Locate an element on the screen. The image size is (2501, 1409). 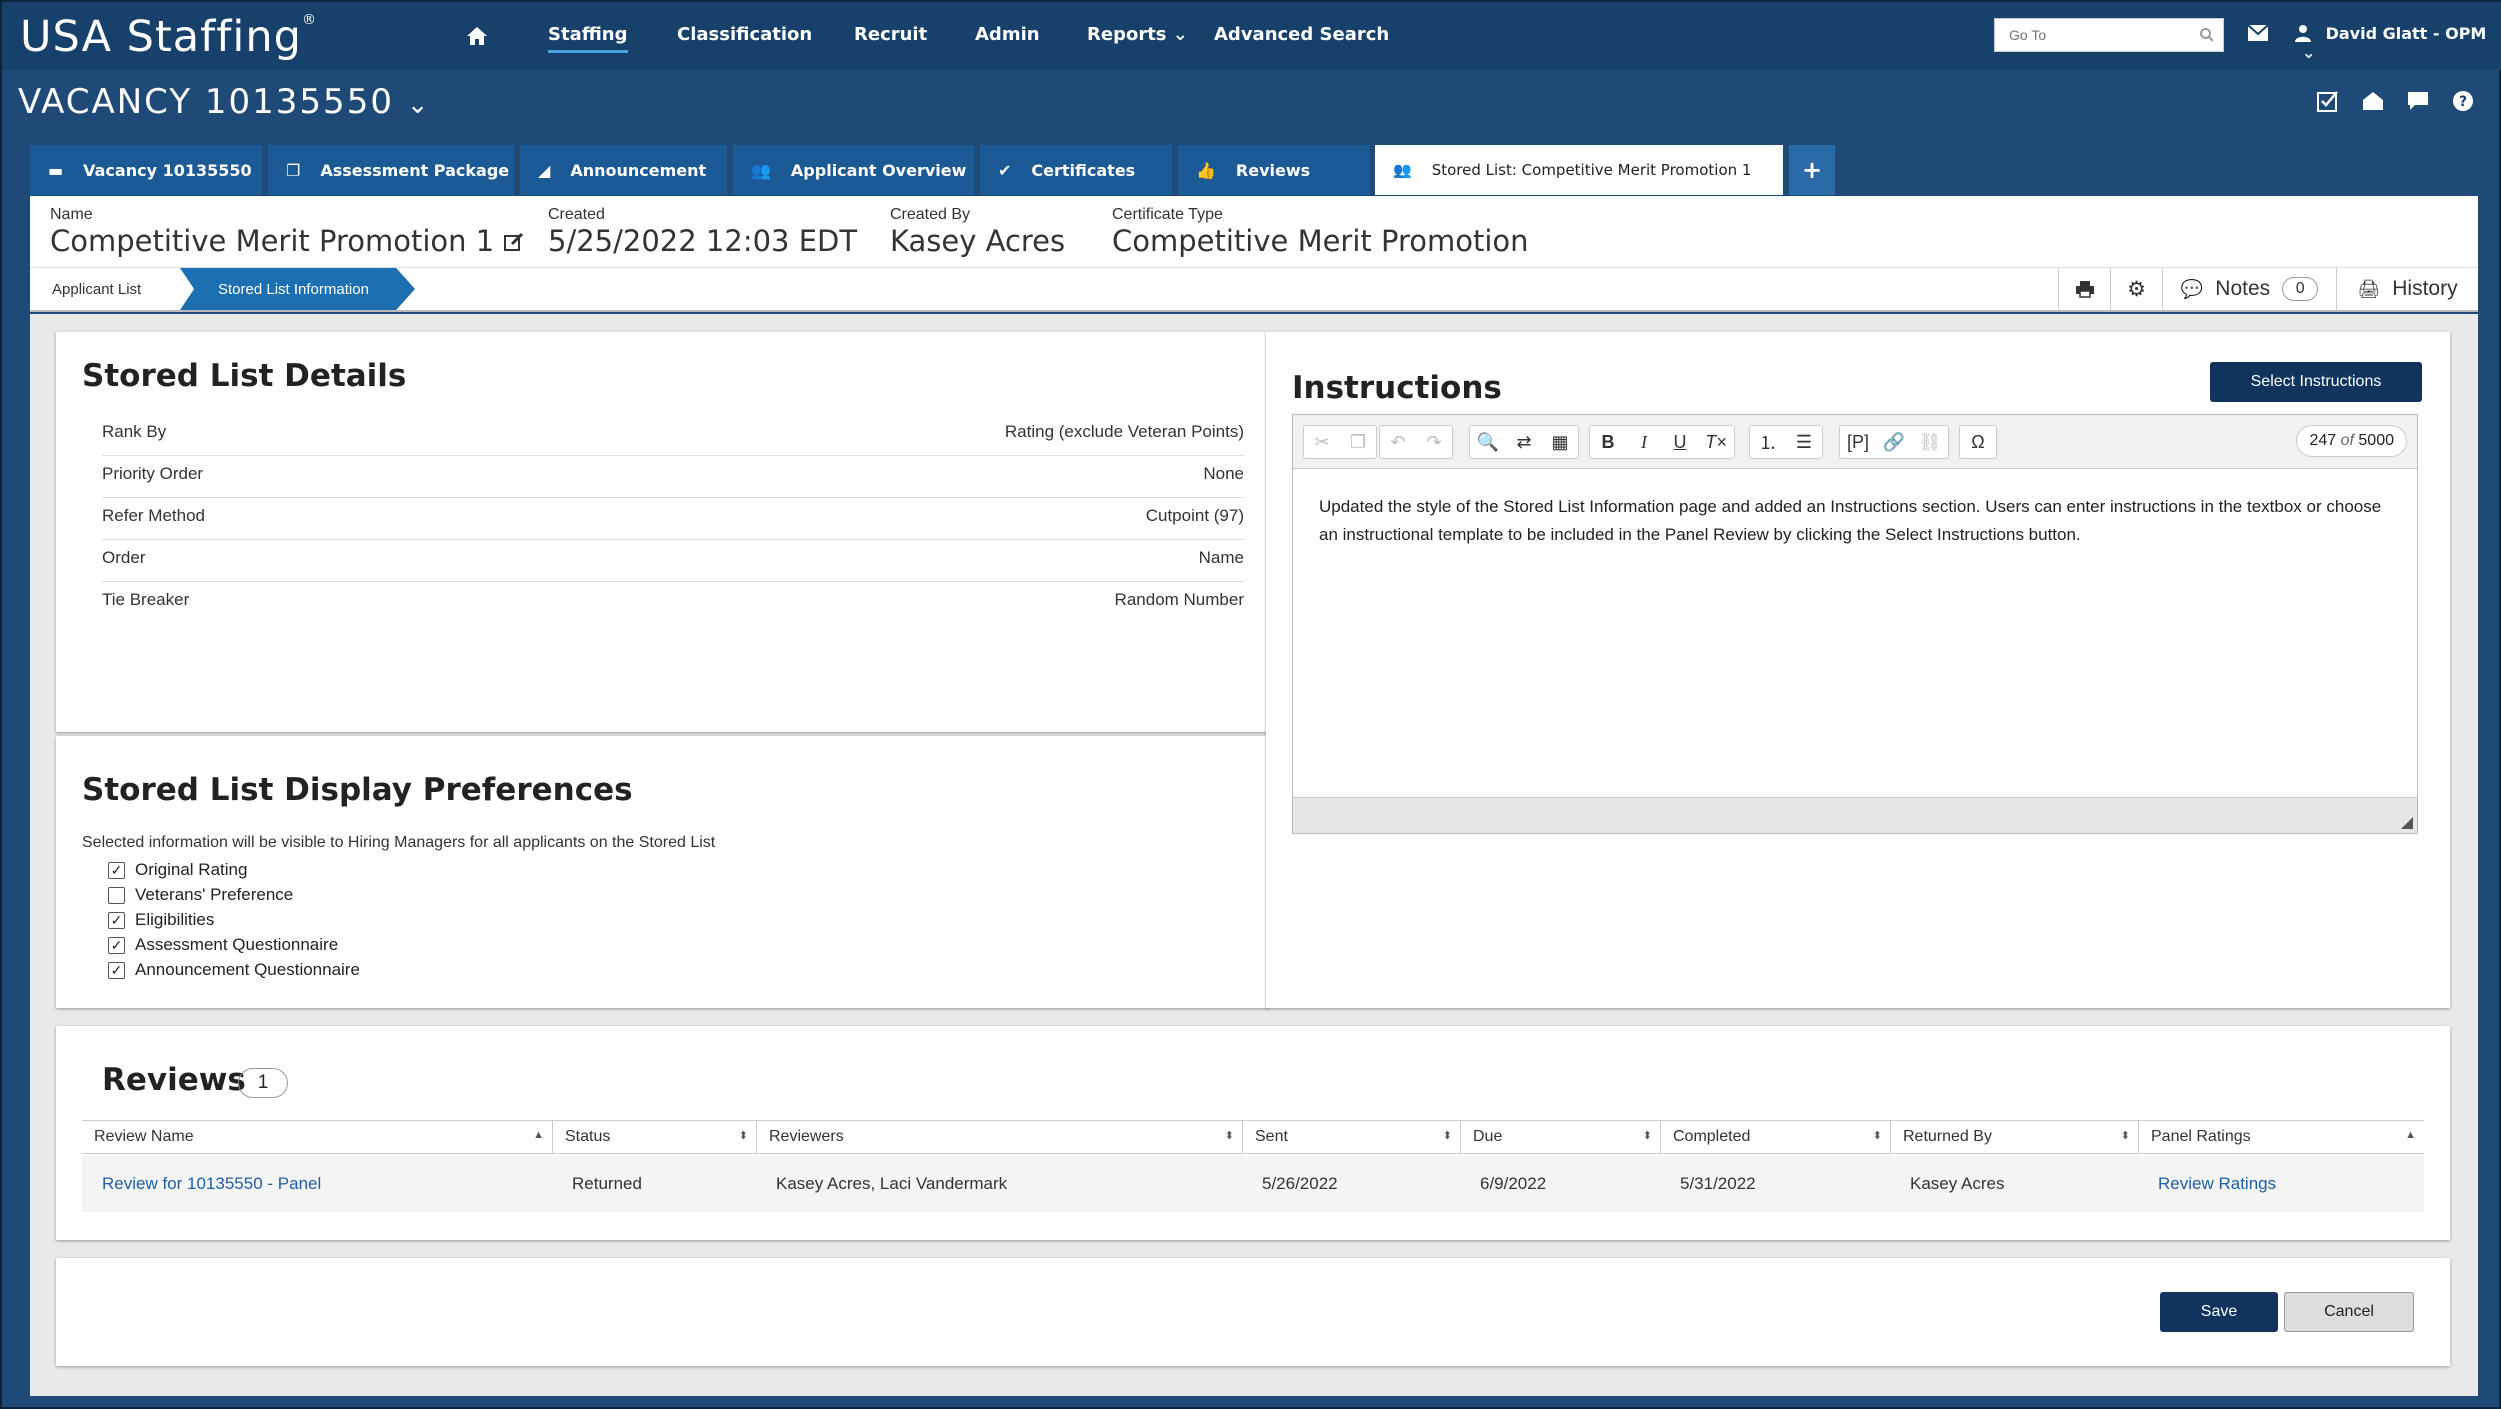
unlink-icon: ⛓ is located at coordinates (1930, 442).